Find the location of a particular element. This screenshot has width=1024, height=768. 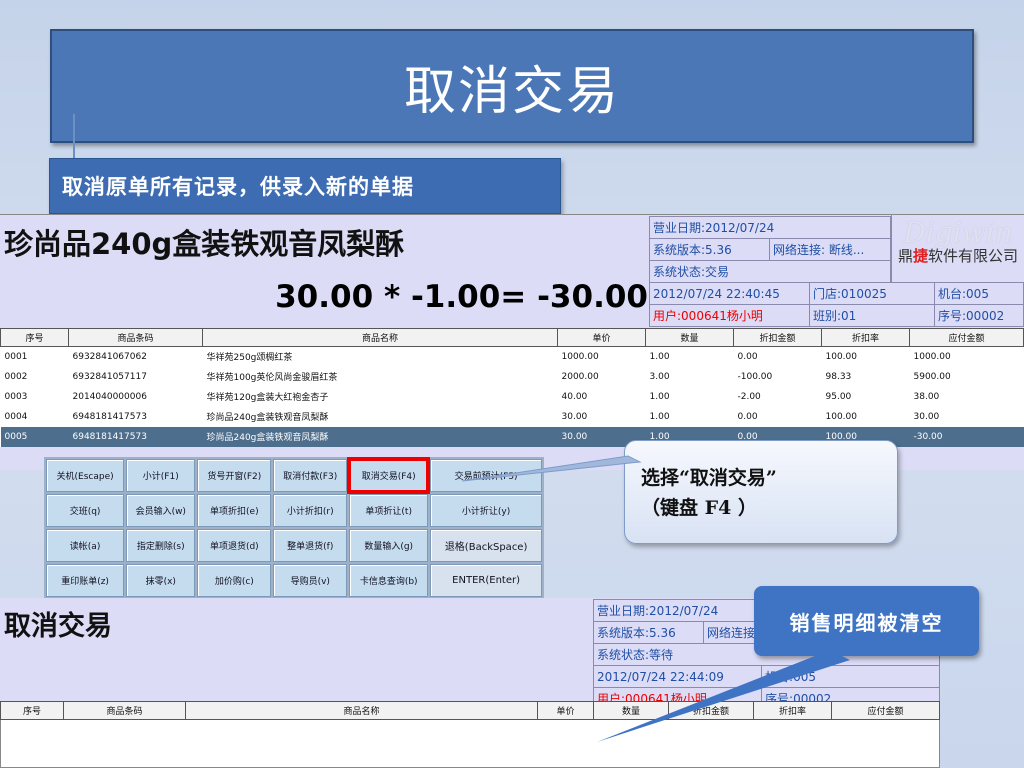

slide-subtitle: 取消原单所有记录，供录入新的单据 is located at coordinates (238, 186).